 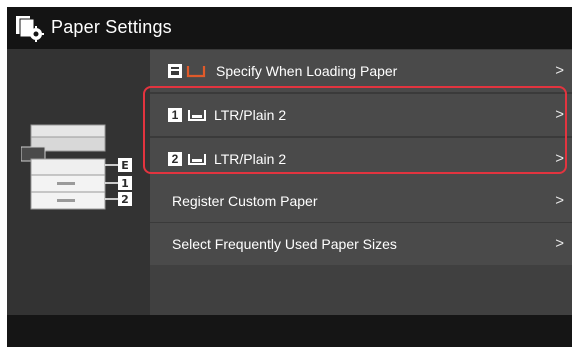 I want to click on paper-settings-icon, so click(x=30, y=29).